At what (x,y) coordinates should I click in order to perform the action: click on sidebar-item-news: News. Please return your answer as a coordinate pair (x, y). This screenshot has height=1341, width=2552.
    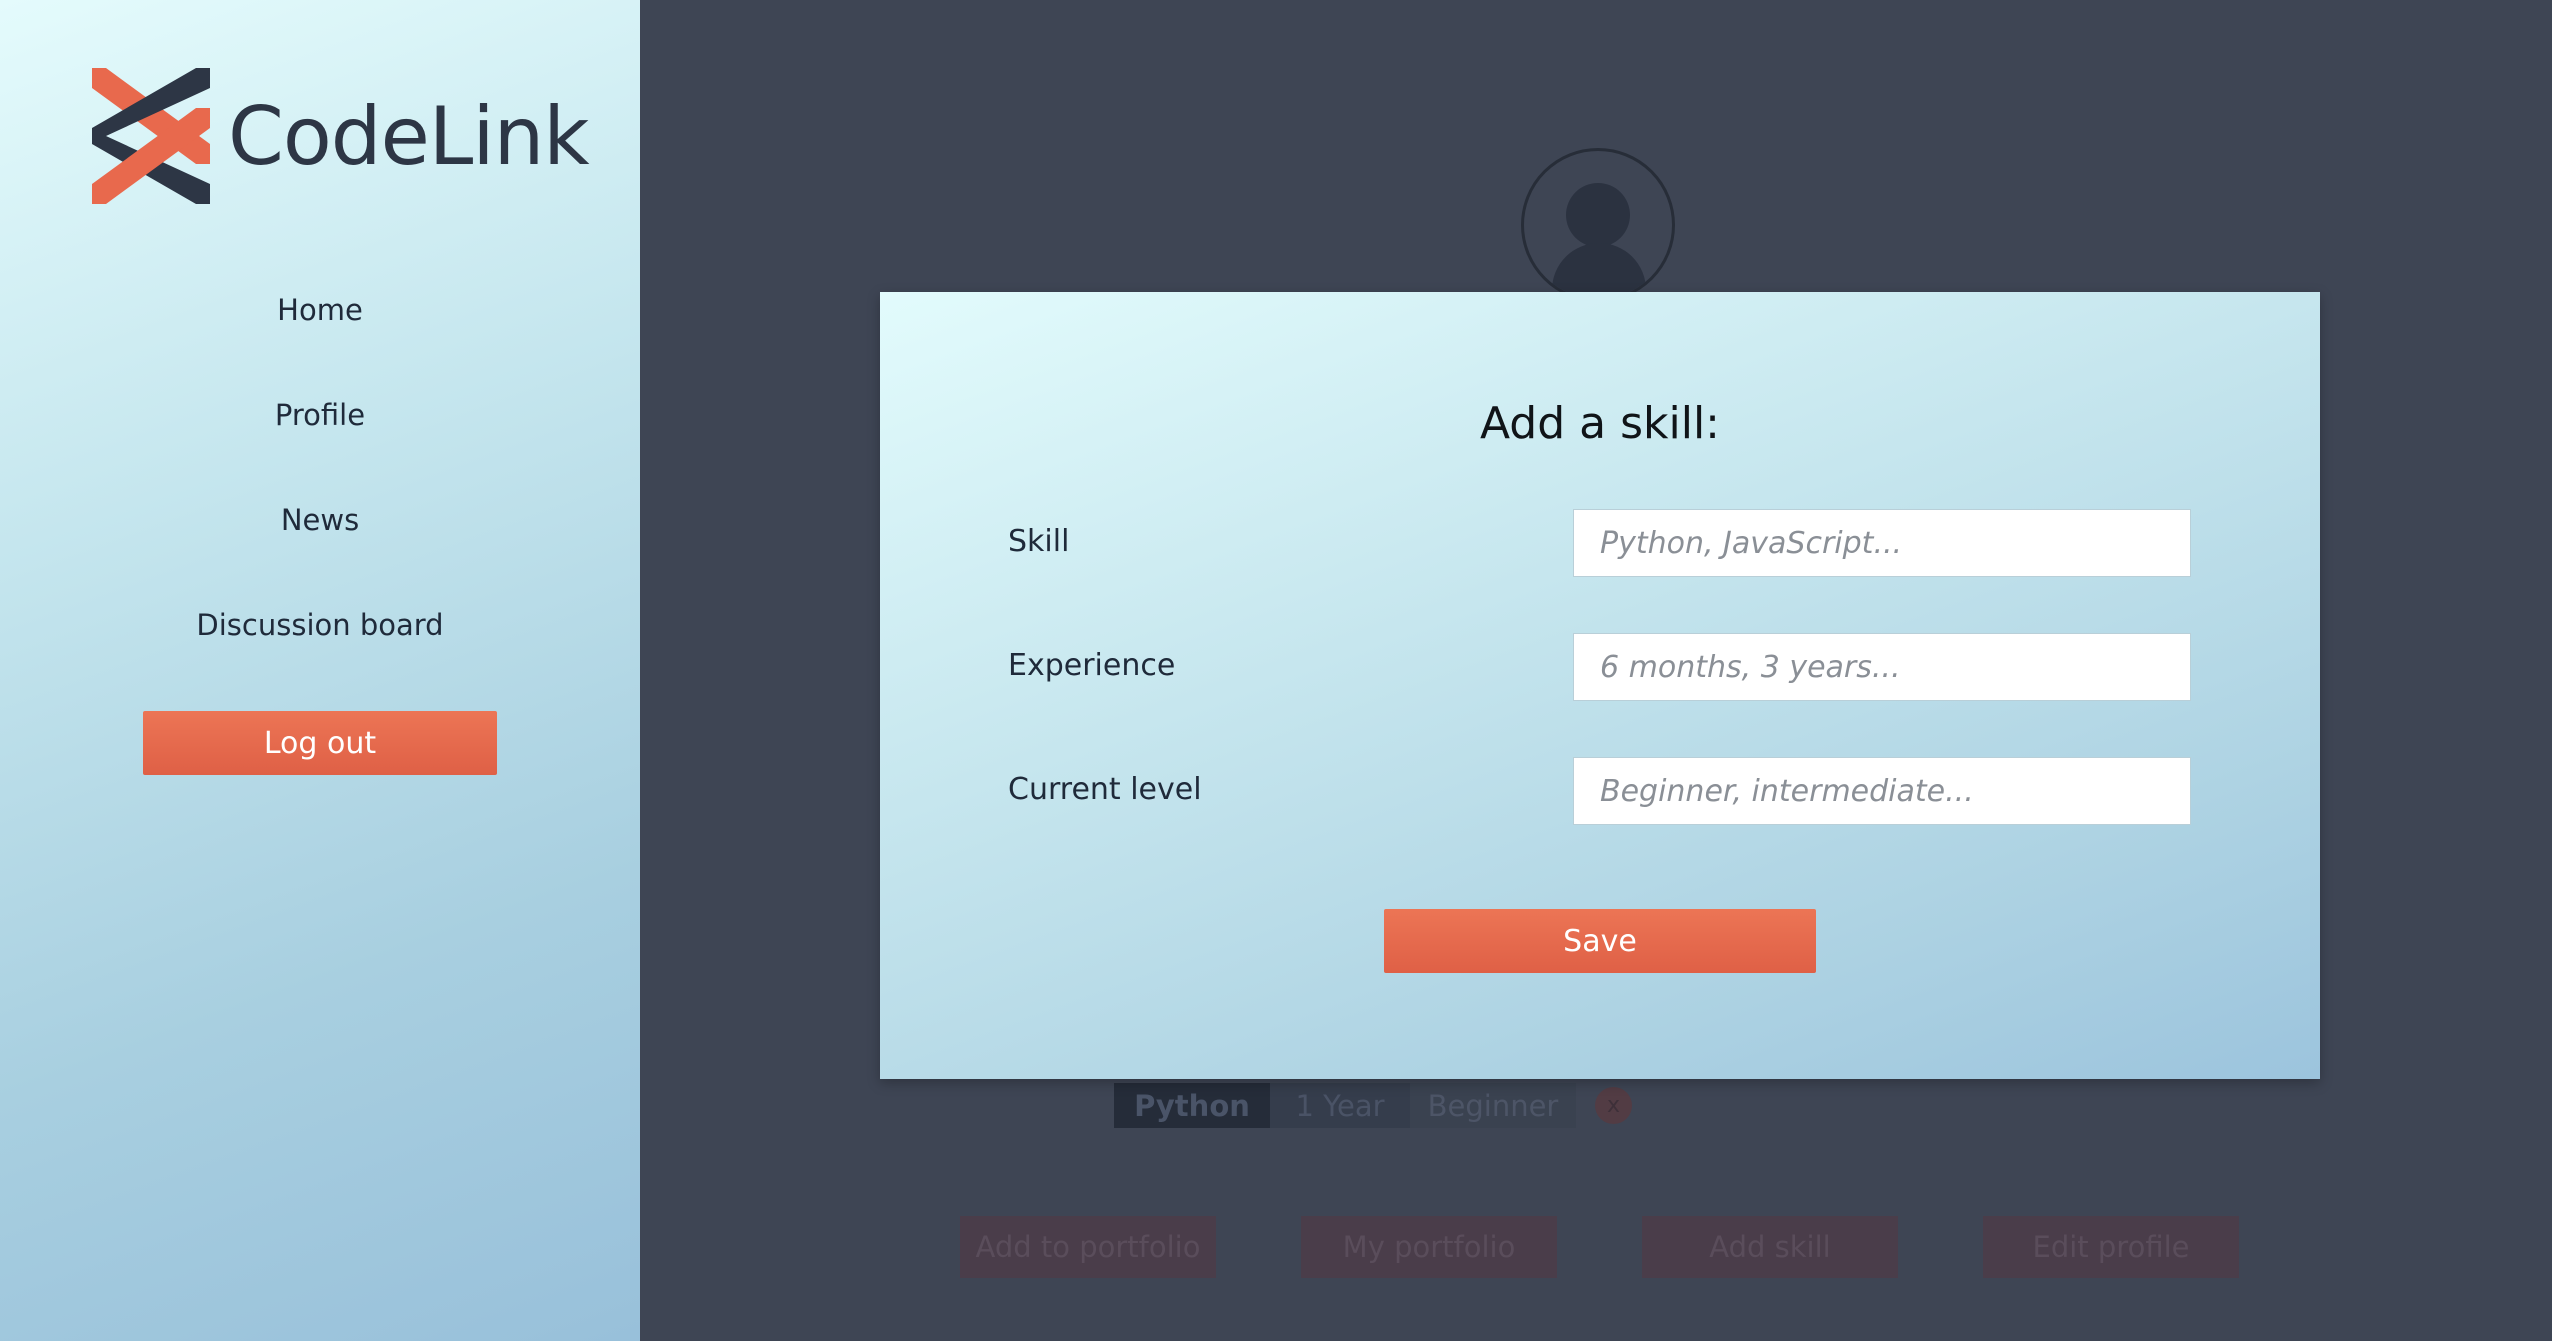
    Looking at the image, I should click on (320, 542).